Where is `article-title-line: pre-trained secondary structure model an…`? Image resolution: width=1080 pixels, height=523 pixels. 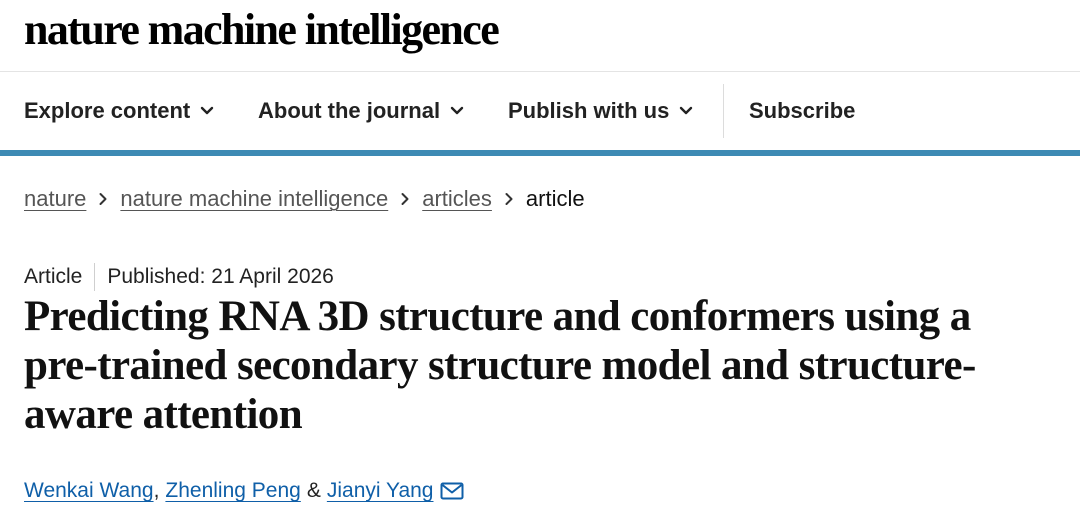 article-title-line: pre-trained secondary structure model an… is located at coordinates (500, 365).